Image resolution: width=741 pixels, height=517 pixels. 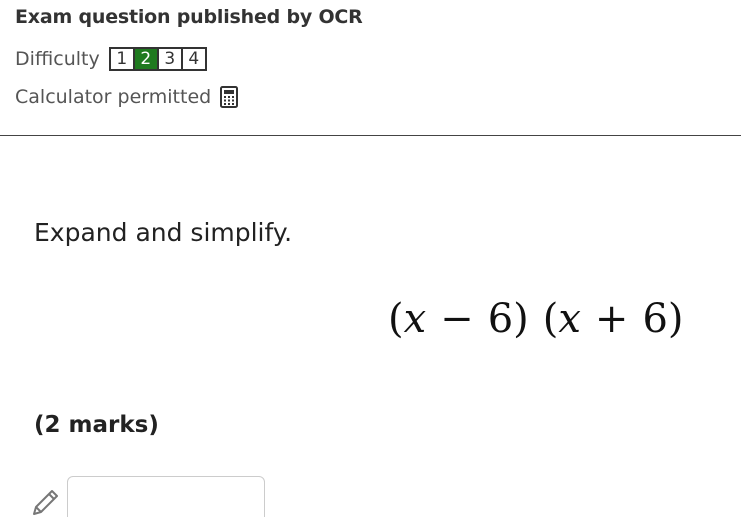 I want to click on plus-operator: +, so click(x=611, y=319).